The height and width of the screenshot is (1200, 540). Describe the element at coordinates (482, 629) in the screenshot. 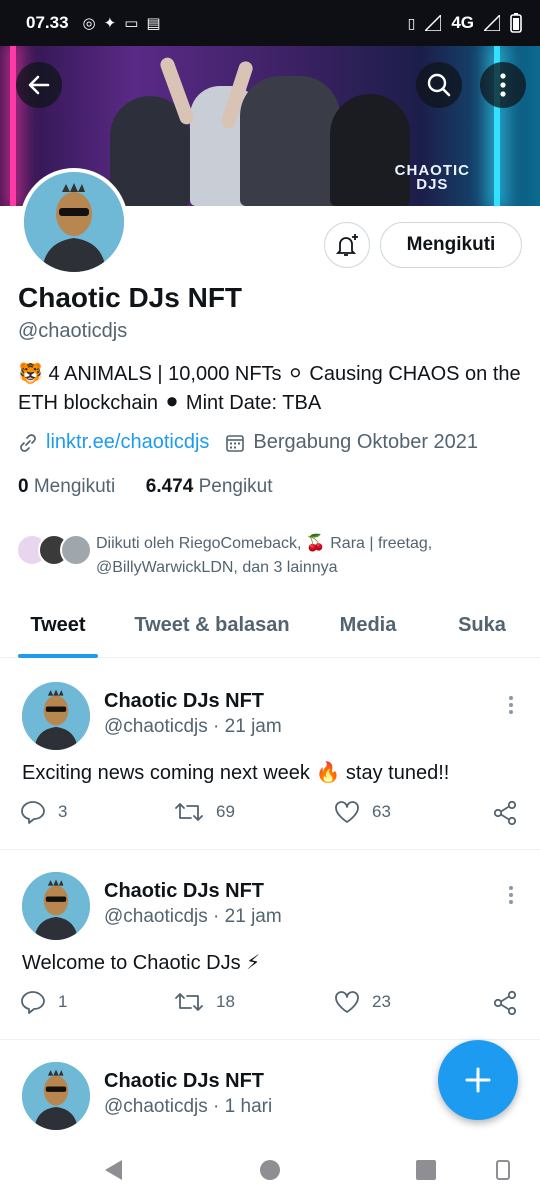

I see `tab-suka: Suka` at that location.